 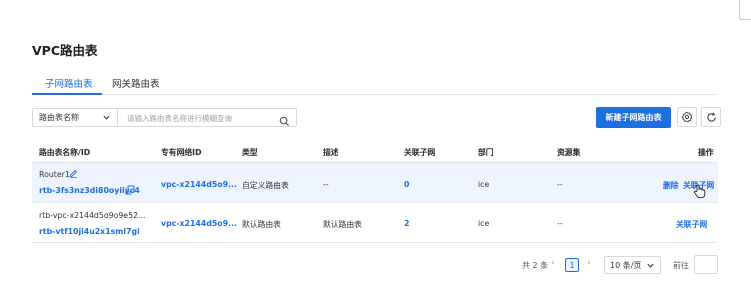 What do you see at coordinates (671, 185) in the screenshot?
I see `delete-button: 删除` at bounding box center [671, 185].